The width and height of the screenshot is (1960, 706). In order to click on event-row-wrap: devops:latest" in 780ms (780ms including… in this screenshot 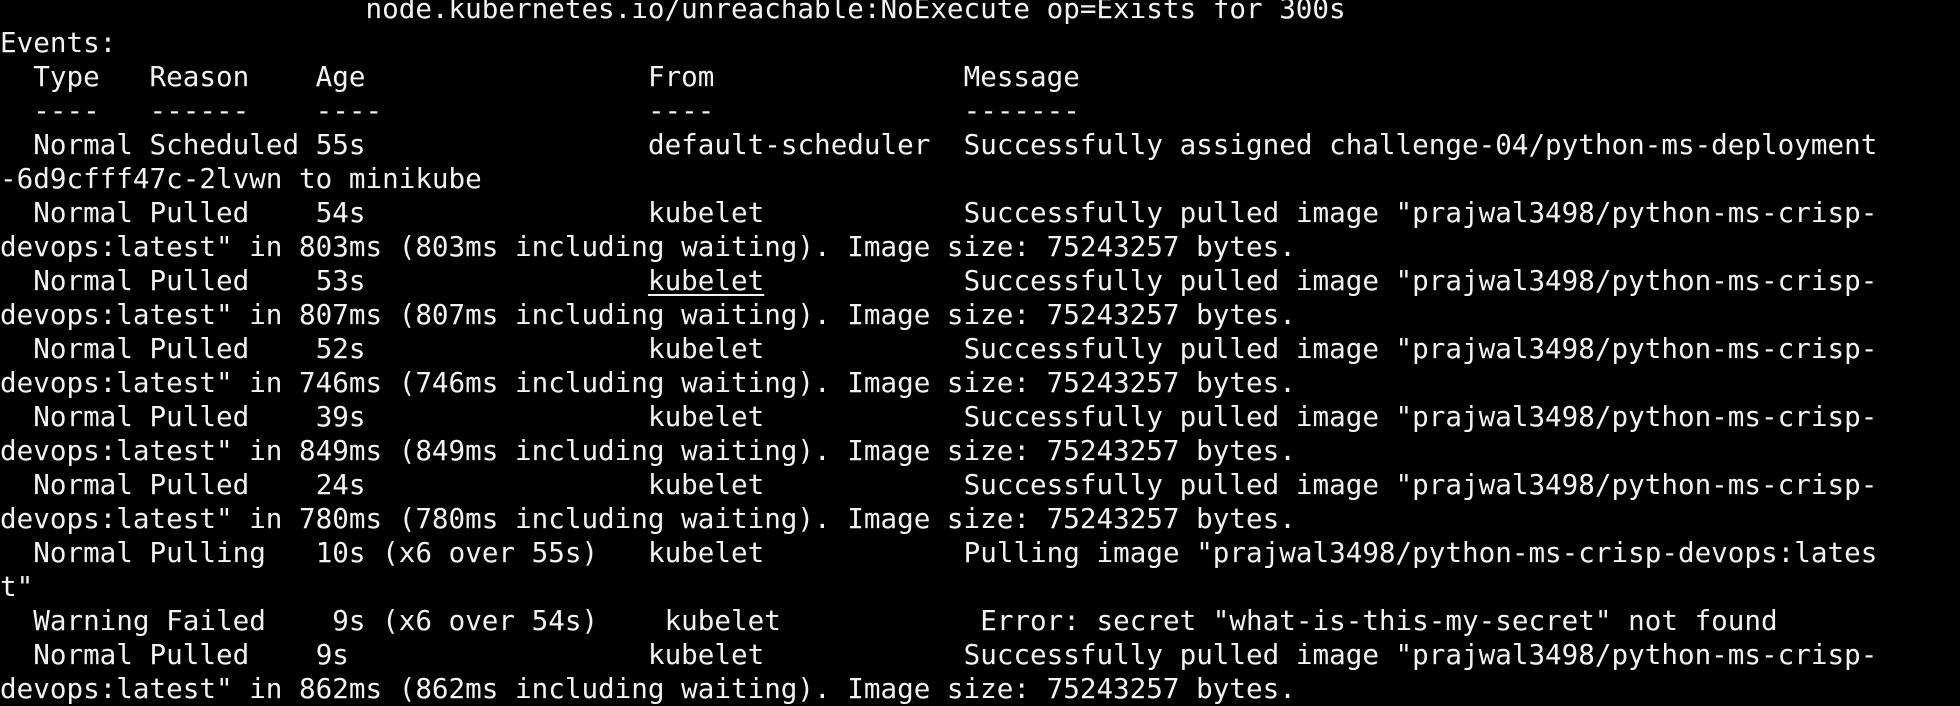, I will do `click(980, 519)`.